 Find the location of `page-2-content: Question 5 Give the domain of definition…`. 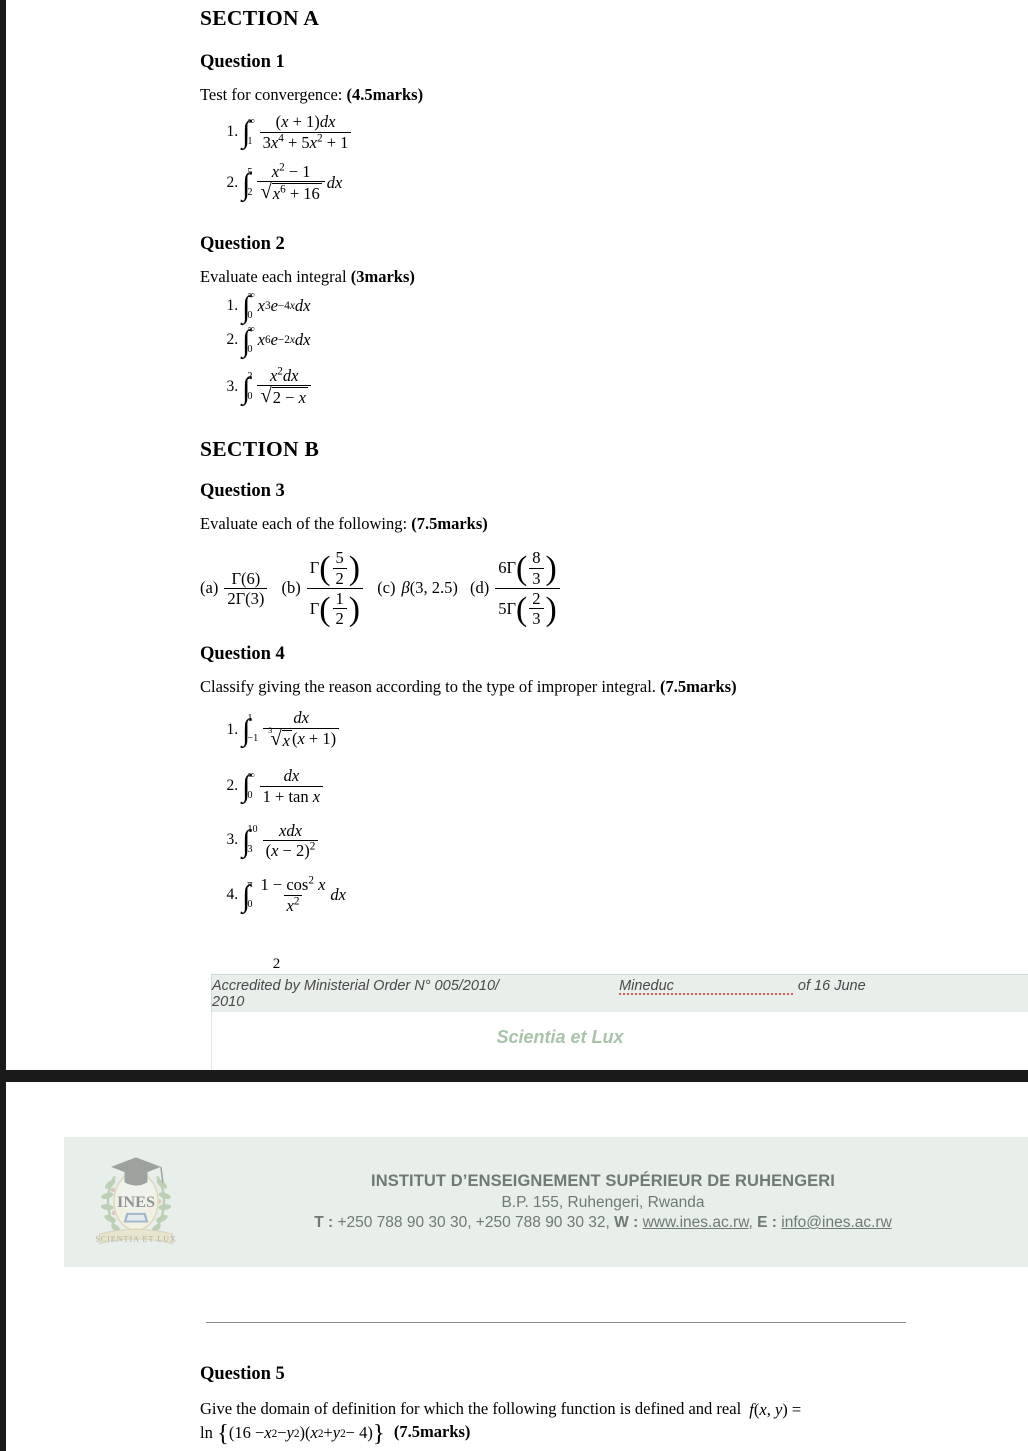

page-2-content: Question 5 Give the domain of definition… is located at coordinates (614, 1406).